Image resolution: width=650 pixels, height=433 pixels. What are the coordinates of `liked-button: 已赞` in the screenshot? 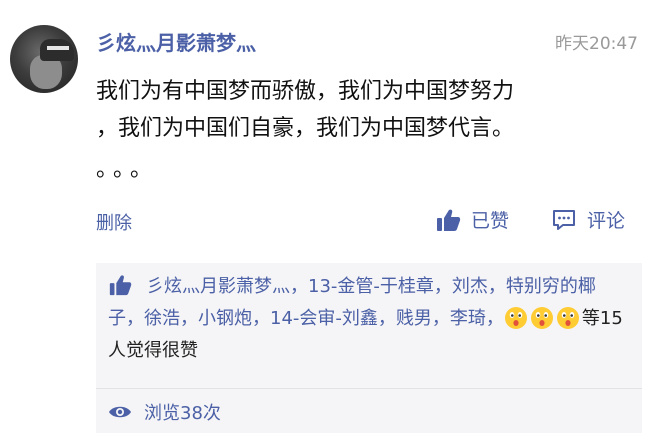 It's located at (472, 219).